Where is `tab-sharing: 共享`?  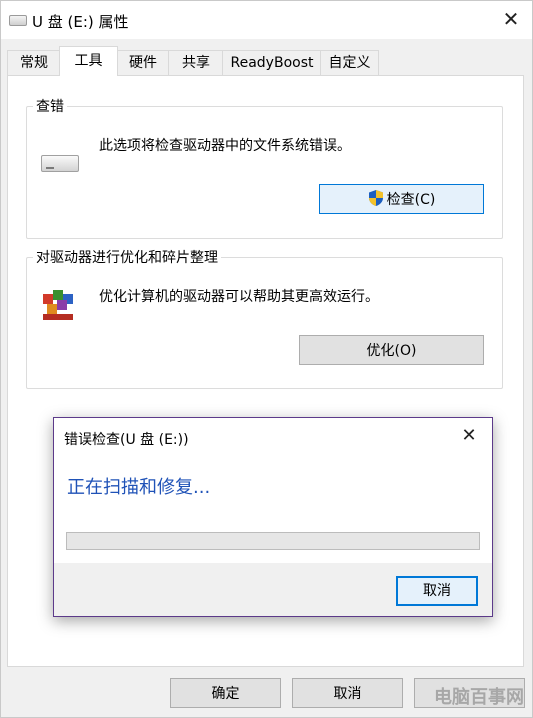 tab-sharing: 共享 is located at coordinates (196, 62).